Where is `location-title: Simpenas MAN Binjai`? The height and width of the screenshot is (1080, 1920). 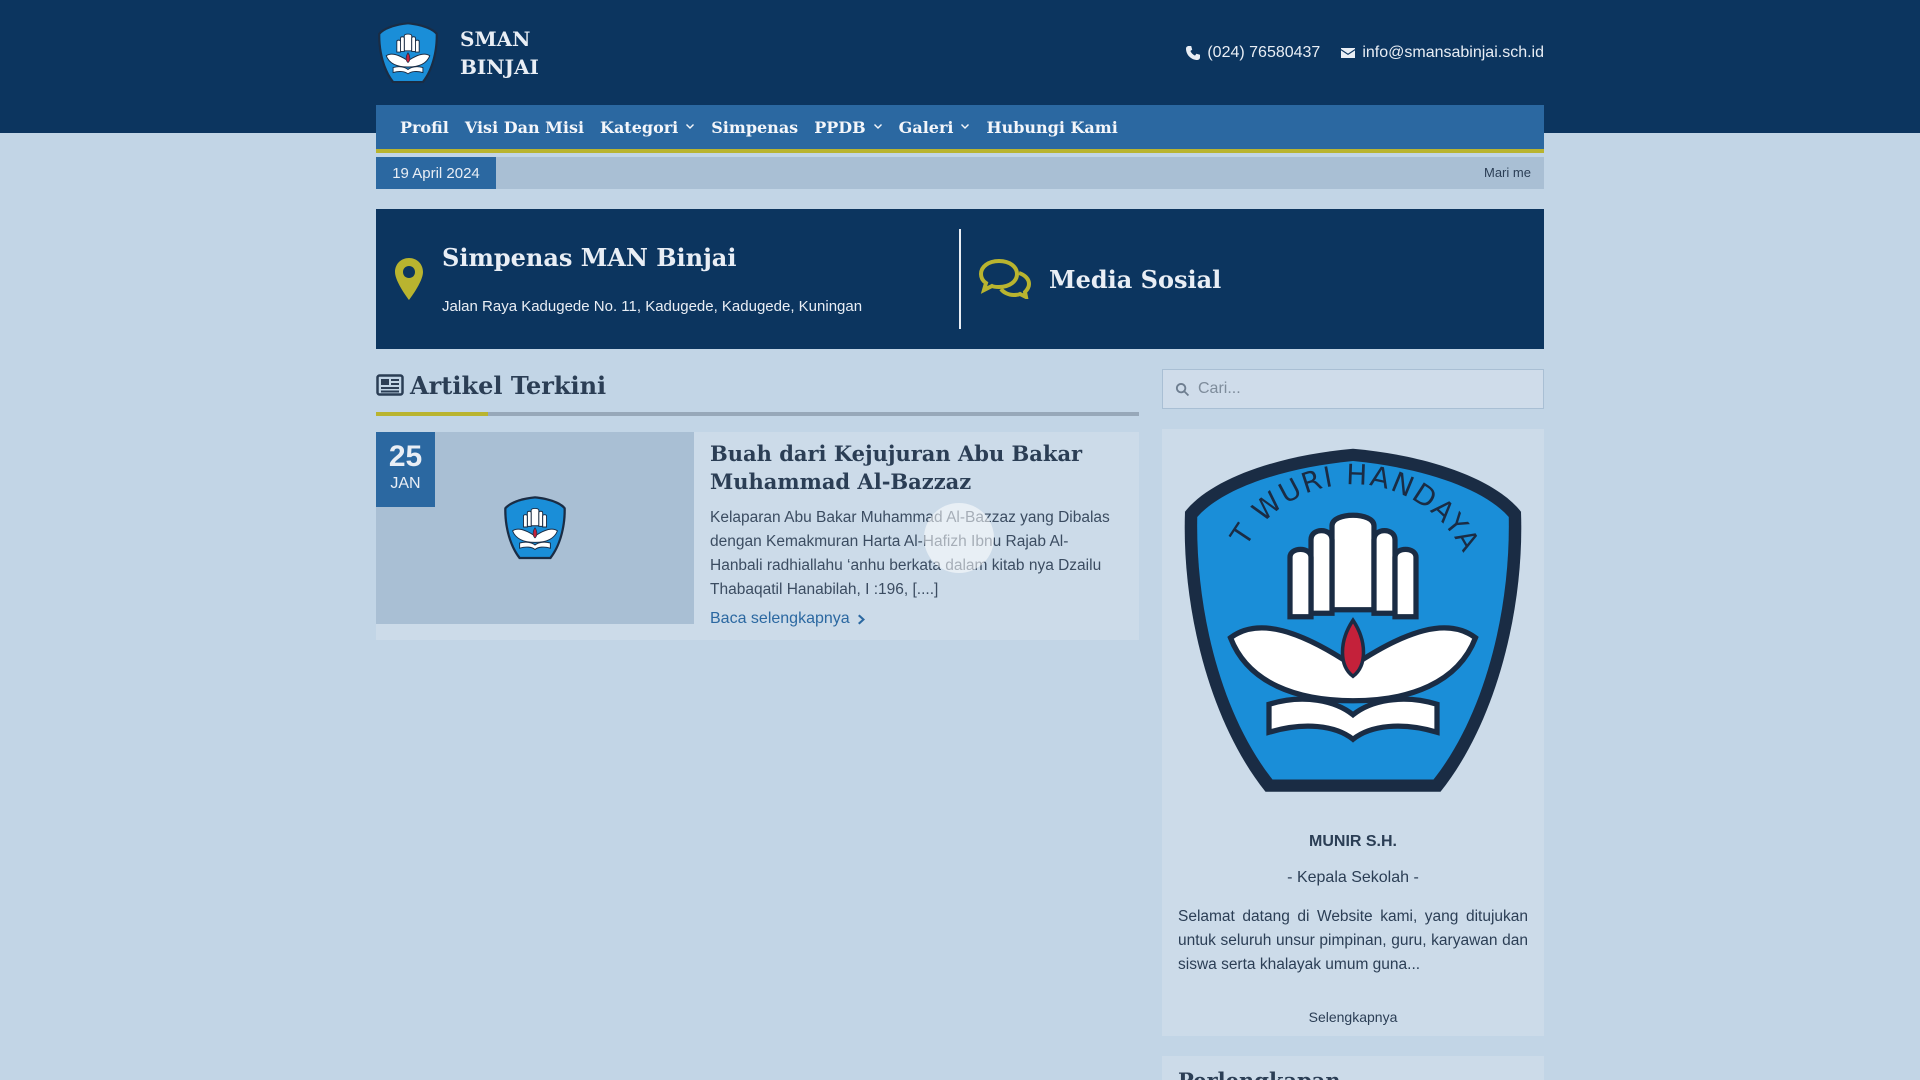
location-title: Simpenas MAN Binjai is located at coordinates (589, 257).